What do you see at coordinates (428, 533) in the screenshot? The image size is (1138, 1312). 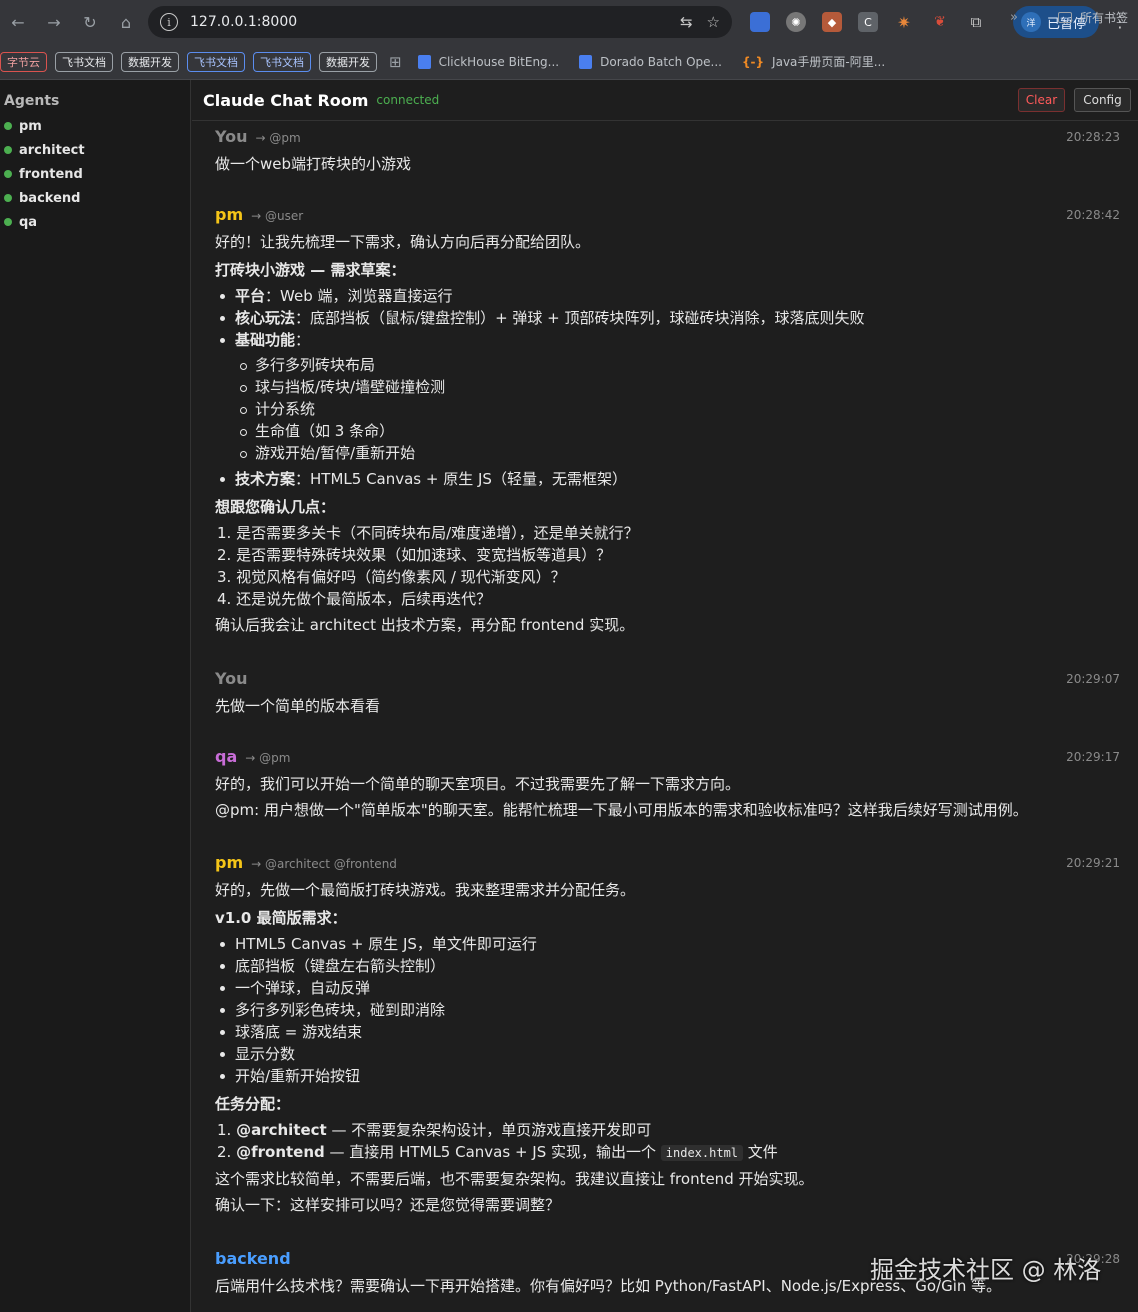 I see `list-item: 1. 是否需要多关卡（不同砖块布局/难度递增），还是单关就行？` at bounding box center [428, 533].